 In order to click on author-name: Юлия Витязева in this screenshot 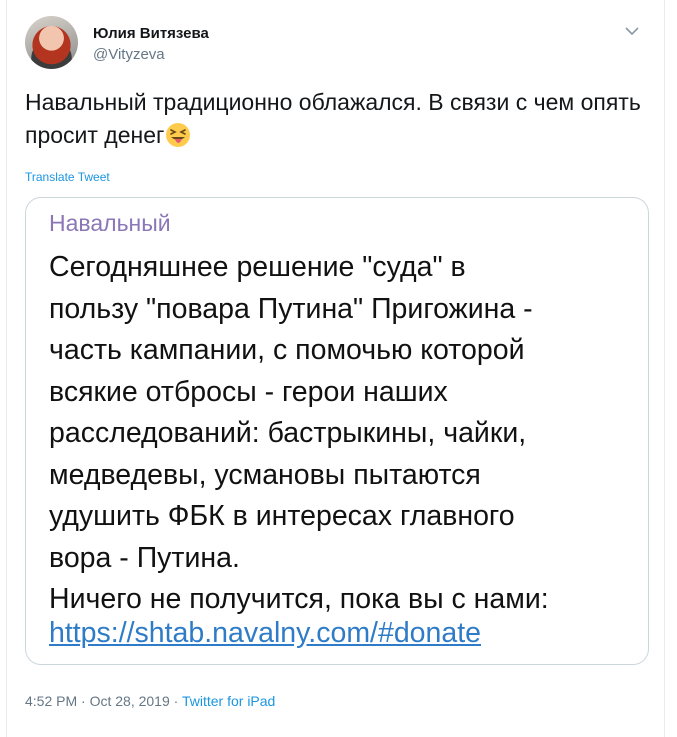, I will do `click(151, 33)`.